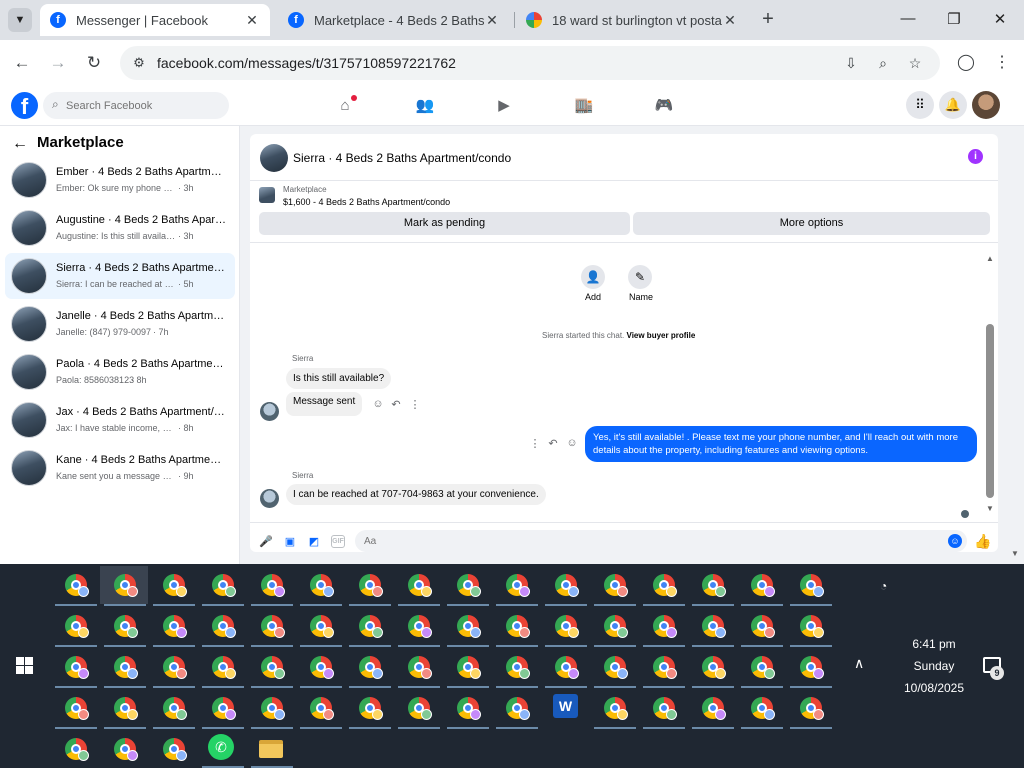 This screenshot has height=768, width=1024. I want to click on message-bubble: Is this still available?, so click(339, 378).